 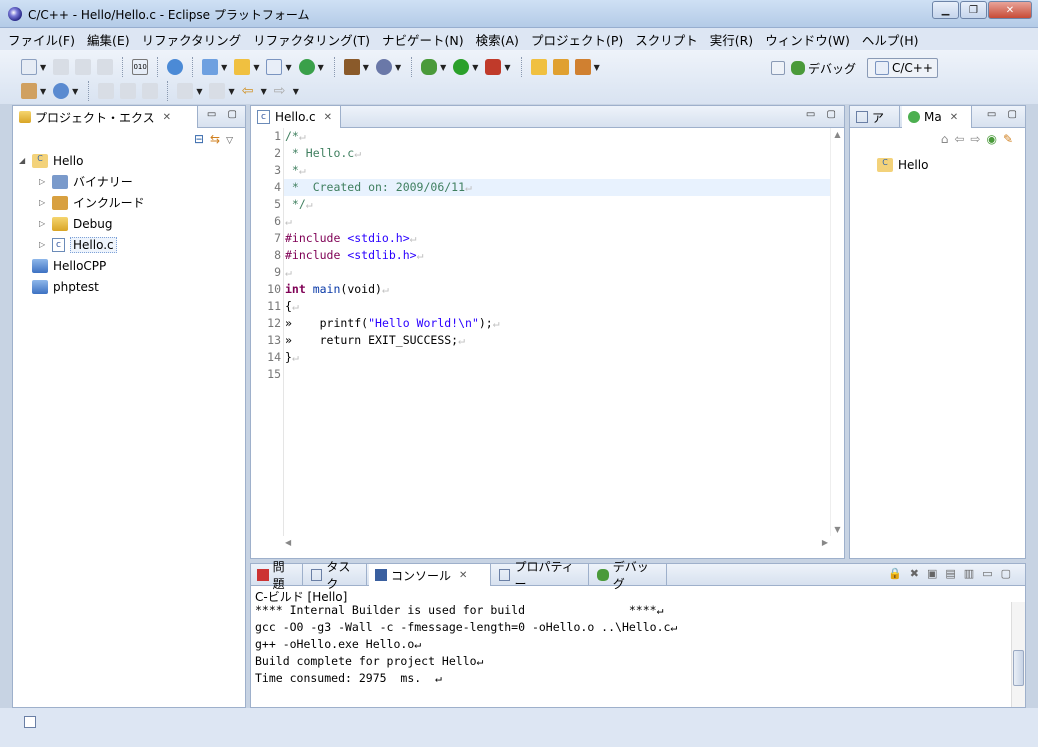 I want to click on globe-icon, so click(x=61, y=91).